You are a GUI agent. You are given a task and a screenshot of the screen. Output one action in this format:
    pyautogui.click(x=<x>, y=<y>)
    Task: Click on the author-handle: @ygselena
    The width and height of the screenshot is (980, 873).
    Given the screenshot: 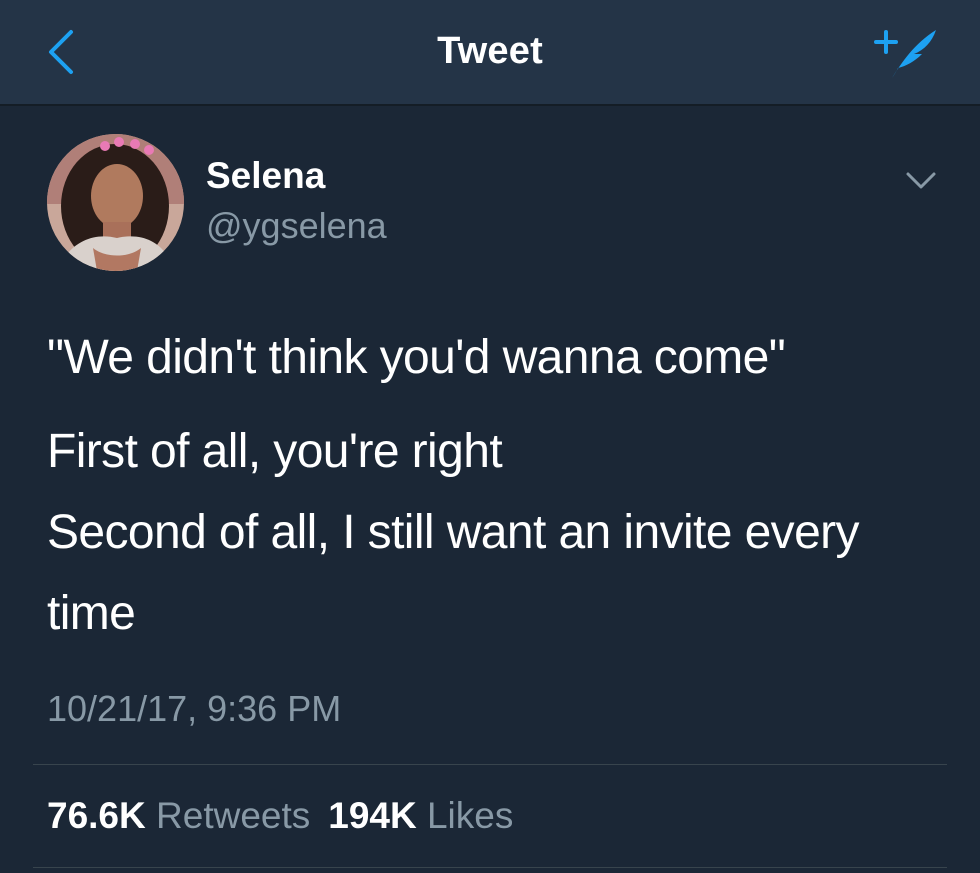 What is the action you would take?
    pyautogui.click(x=296, y=226)
    